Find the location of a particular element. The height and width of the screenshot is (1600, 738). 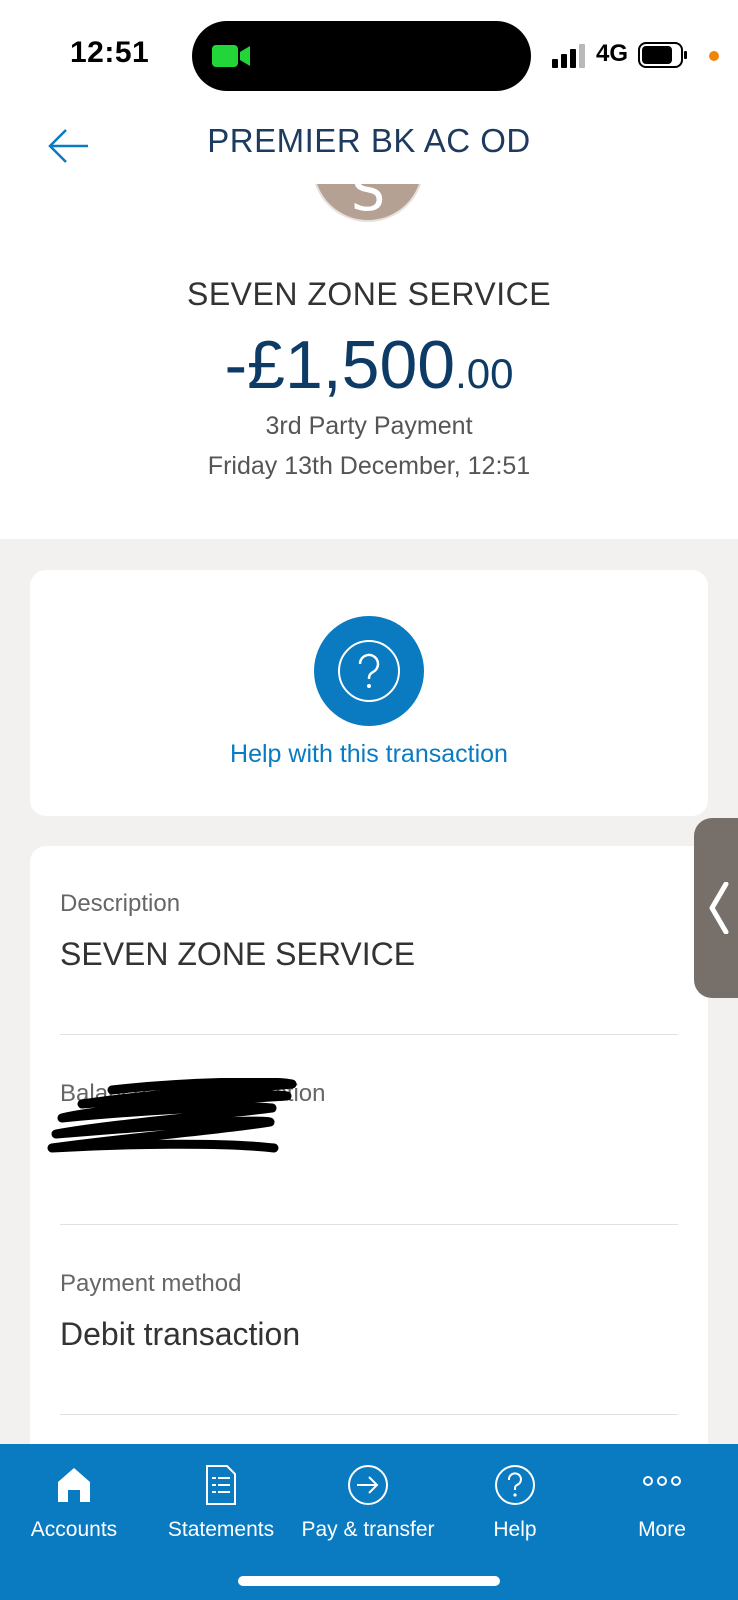

amount-minor: .00 is located at coordinates (484, 373).